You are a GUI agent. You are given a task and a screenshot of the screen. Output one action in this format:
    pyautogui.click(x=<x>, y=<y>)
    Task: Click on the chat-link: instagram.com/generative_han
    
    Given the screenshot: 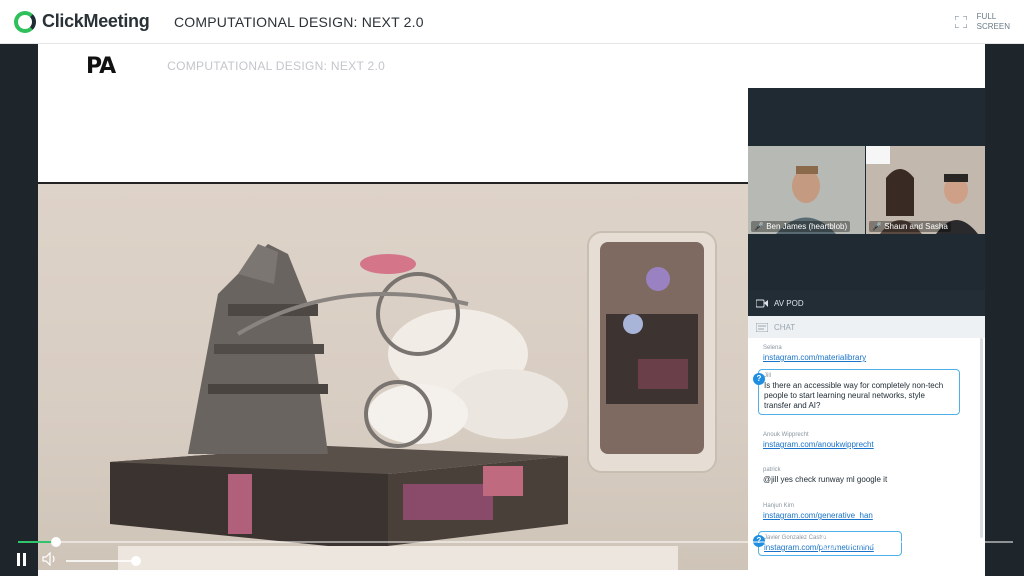 What is the action you would take?
    pyautogui.click(x=827, y=515)
    